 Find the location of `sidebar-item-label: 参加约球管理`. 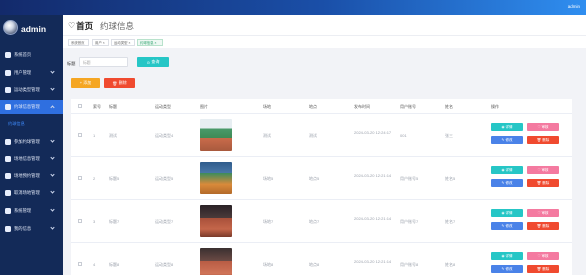

sidebar-item-label: 参加约球管理 is located at coordinates (27, 141).